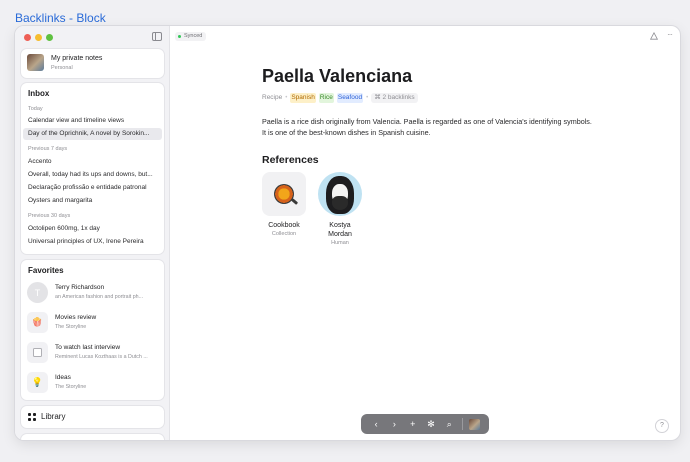  What do you see at coordinates (94, 384) in the screenshot?
I see `favorite-item: 💡 Ideas The Storyline` at bounding box center [94, 384].